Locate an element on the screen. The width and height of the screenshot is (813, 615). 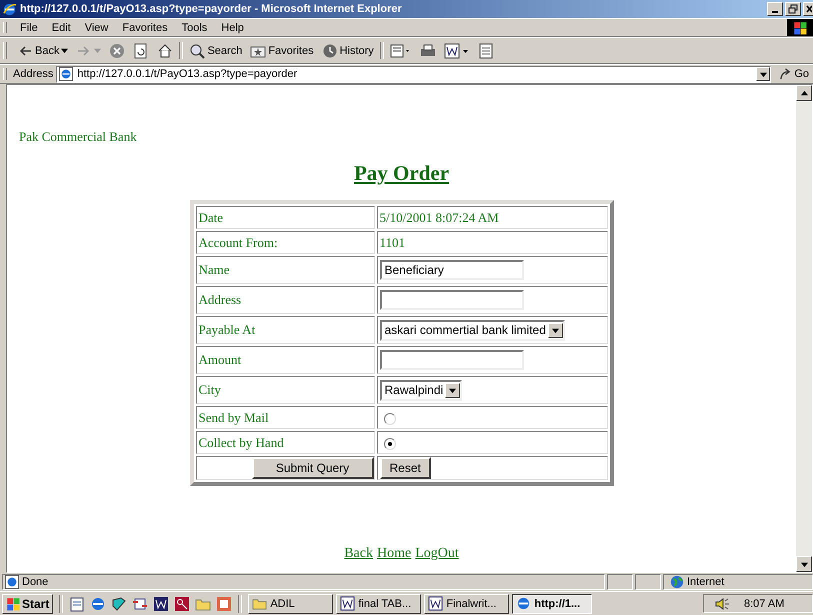
nav-link: LogOut is located at coordinates (437, 554).